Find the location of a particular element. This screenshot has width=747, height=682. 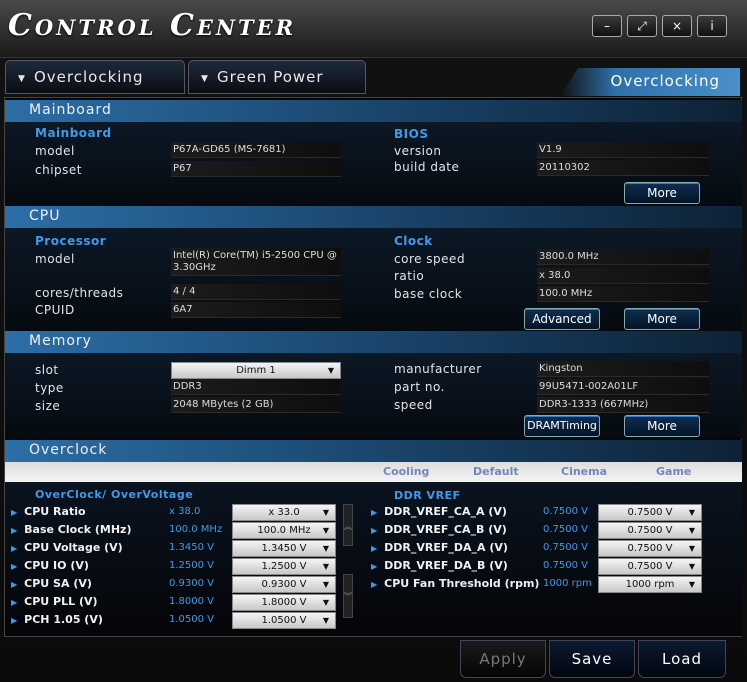

build-date-label: build date is located at coordinates (427, 167).